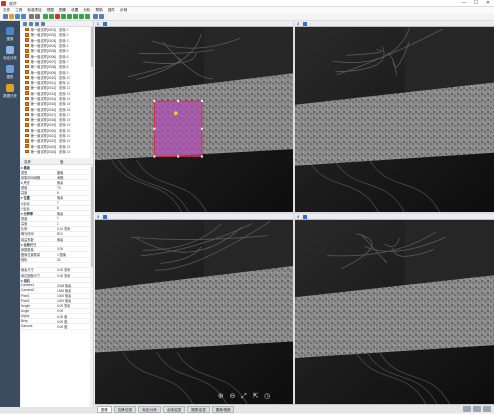 This screenshot has width=494, height=414. What do you see at coordinates (43, 130) in the screenshot?
I see `file-name: 第一组试样[0020]` at bounding box center [43, 130].